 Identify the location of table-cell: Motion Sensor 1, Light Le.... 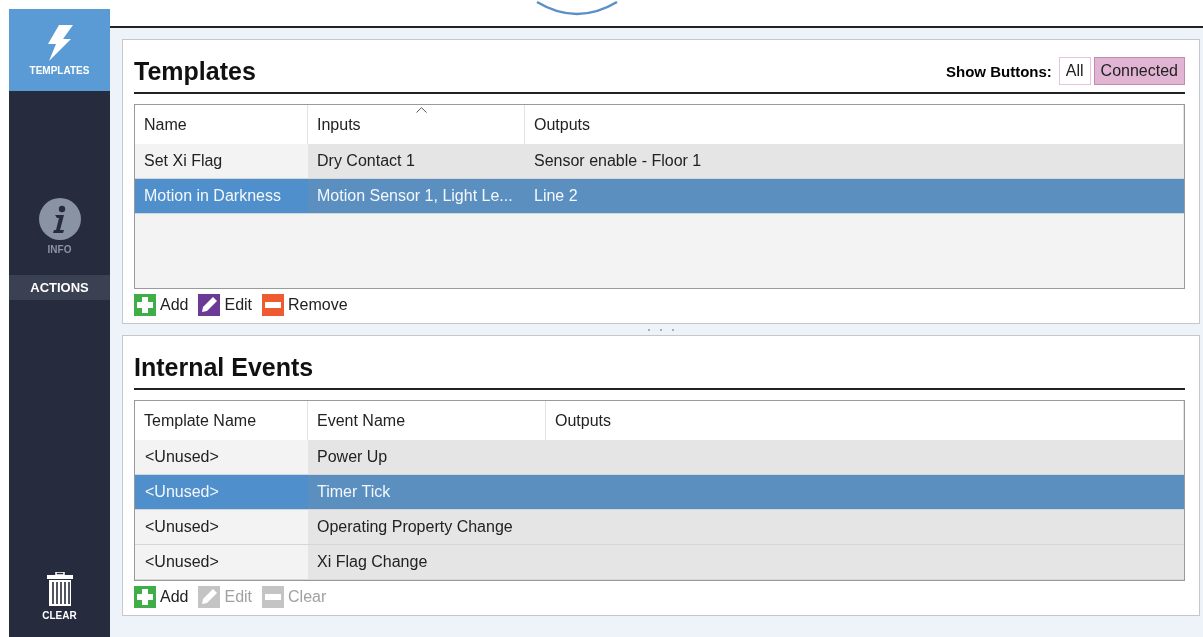
(416, 196).